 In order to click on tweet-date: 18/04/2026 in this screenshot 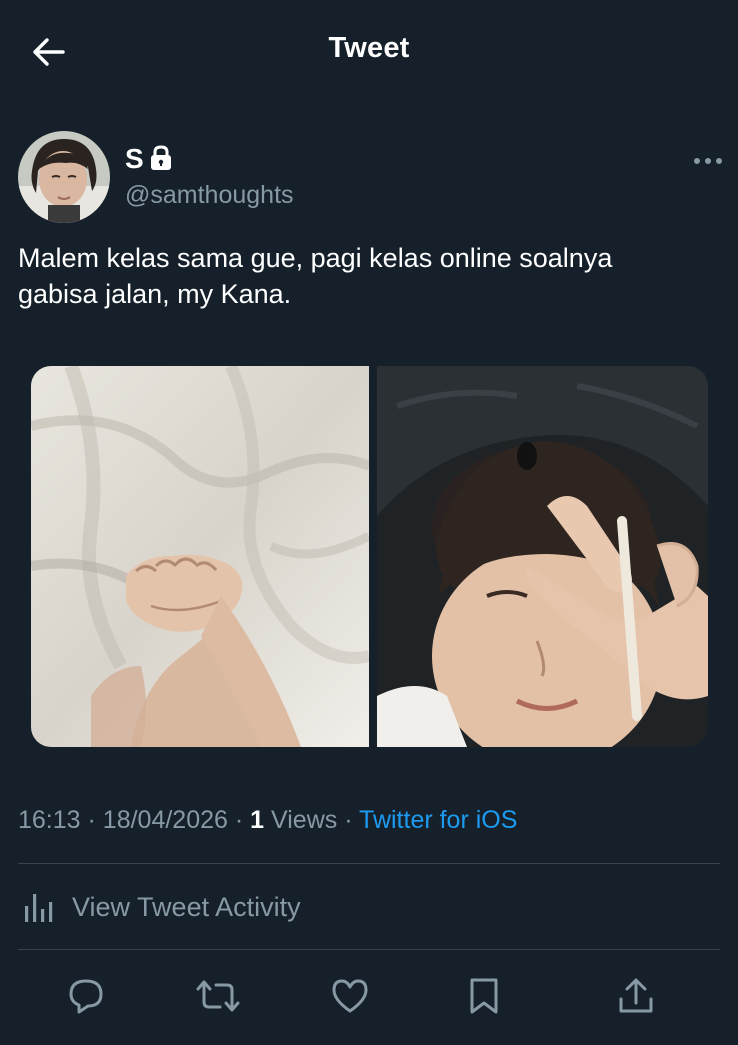, I will do `click(165, 820)`.